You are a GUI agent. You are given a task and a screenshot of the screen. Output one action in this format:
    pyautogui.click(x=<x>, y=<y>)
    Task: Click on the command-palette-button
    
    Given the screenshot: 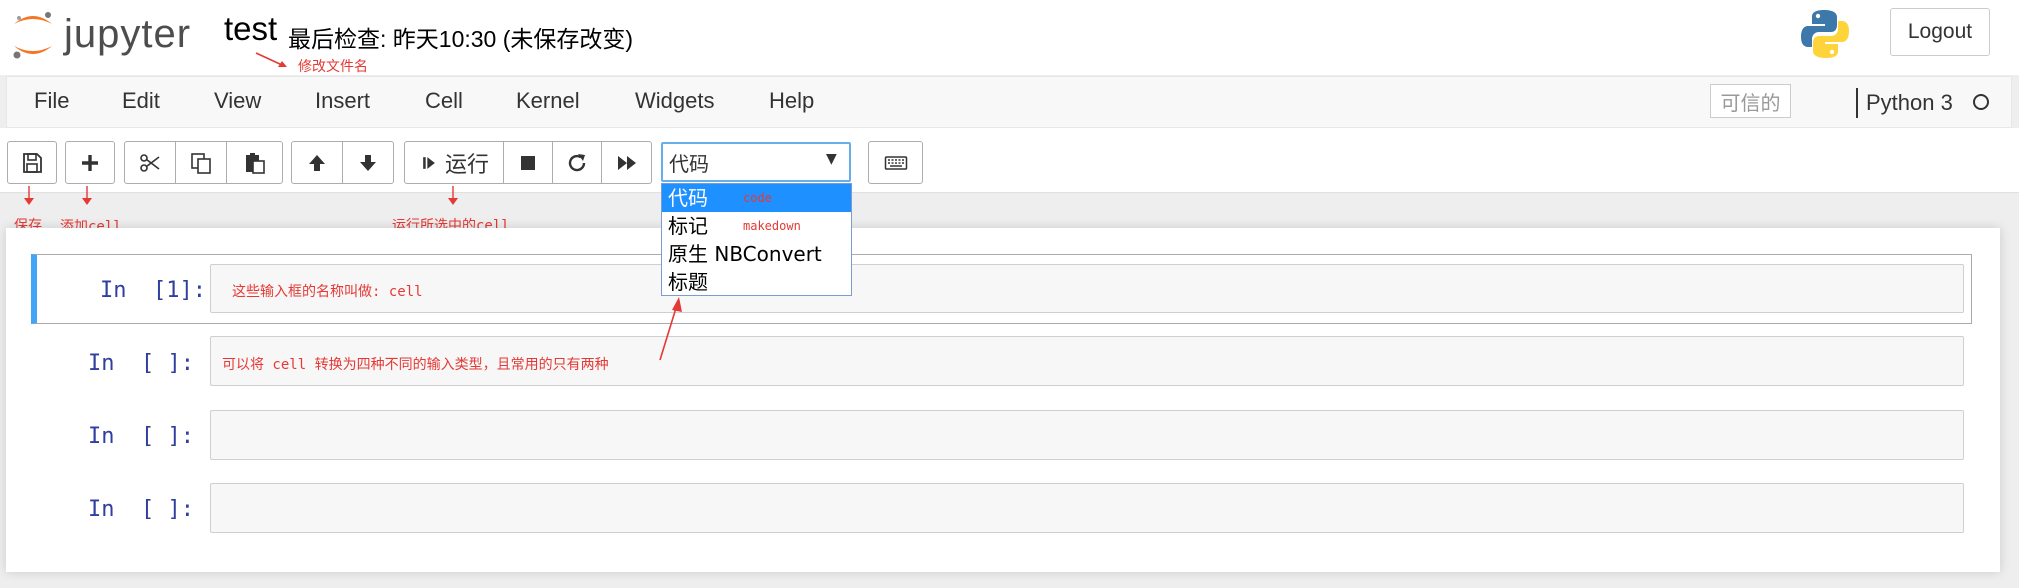 What is the action you would take?
    pyautogui.click(x=895, y=162)
    